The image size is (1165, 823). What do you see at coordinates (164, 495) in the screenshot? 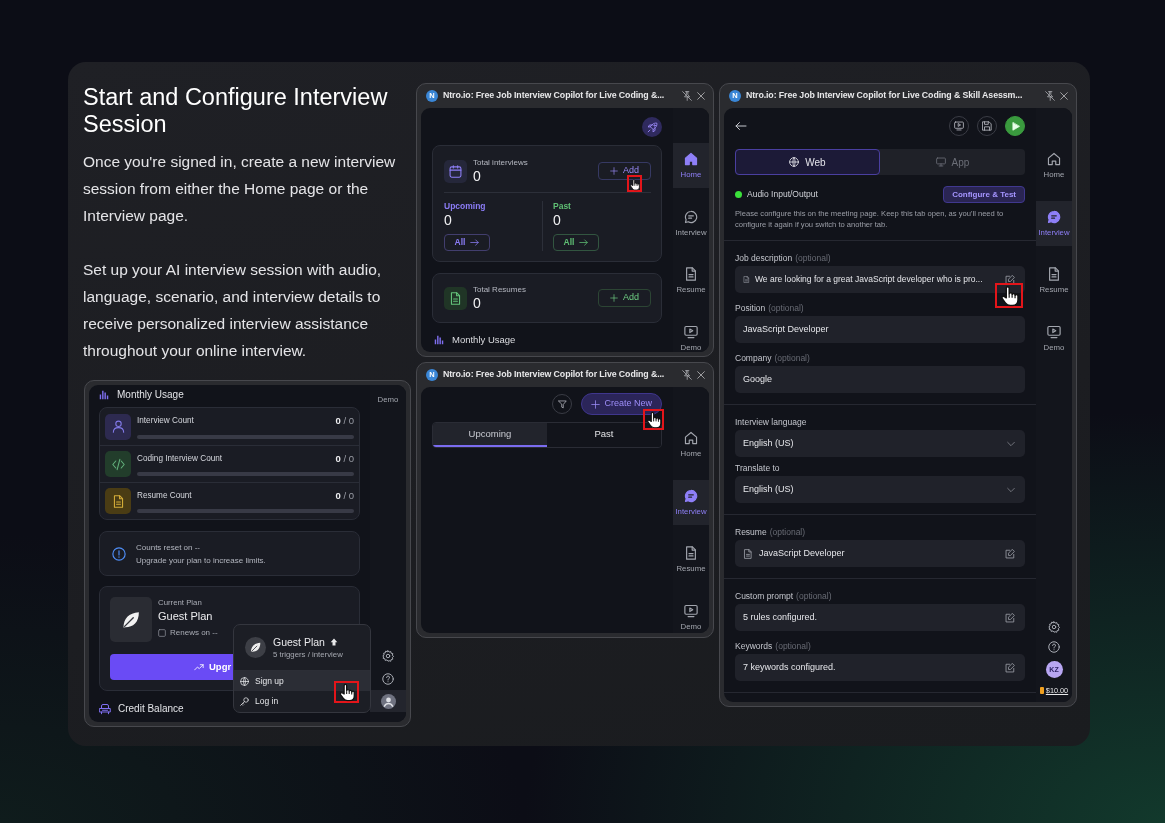
I see `counter-label: Resume Count` at bounding box center [164, 495].